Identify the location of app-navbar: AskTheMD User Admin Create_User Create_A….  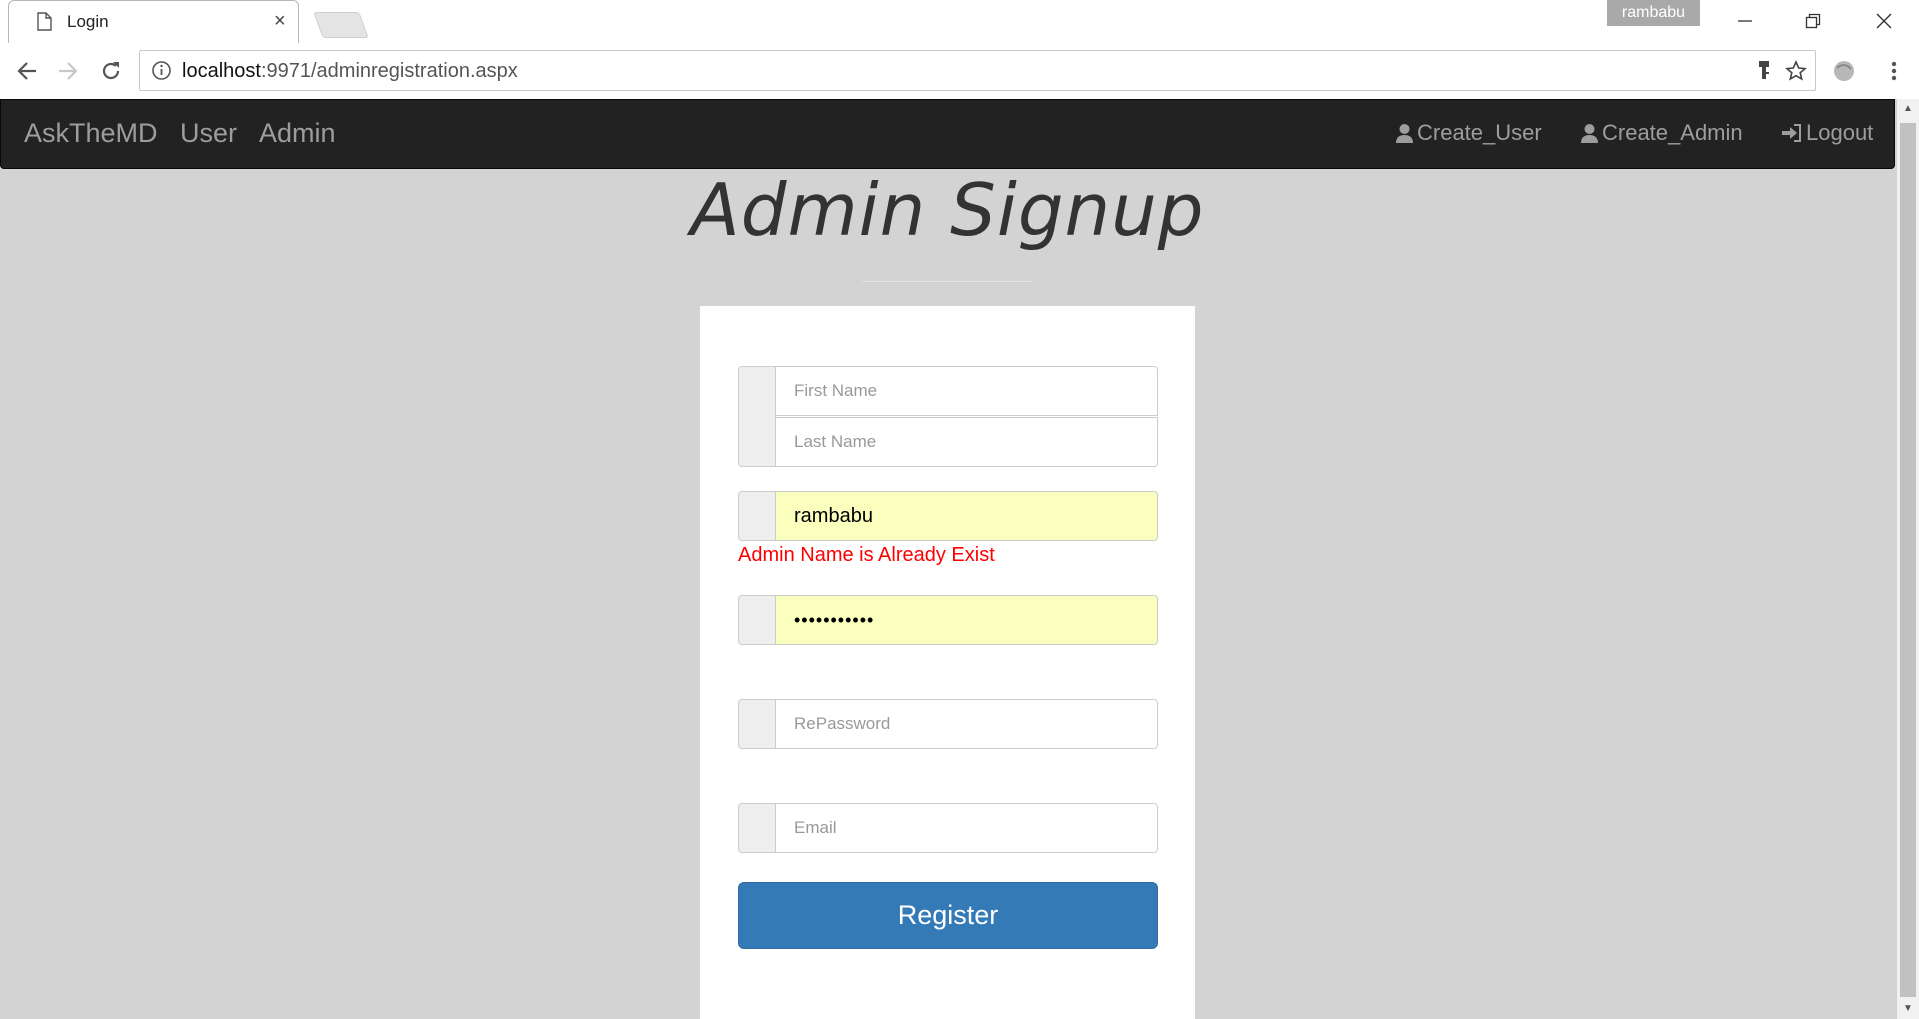
(947, 134).